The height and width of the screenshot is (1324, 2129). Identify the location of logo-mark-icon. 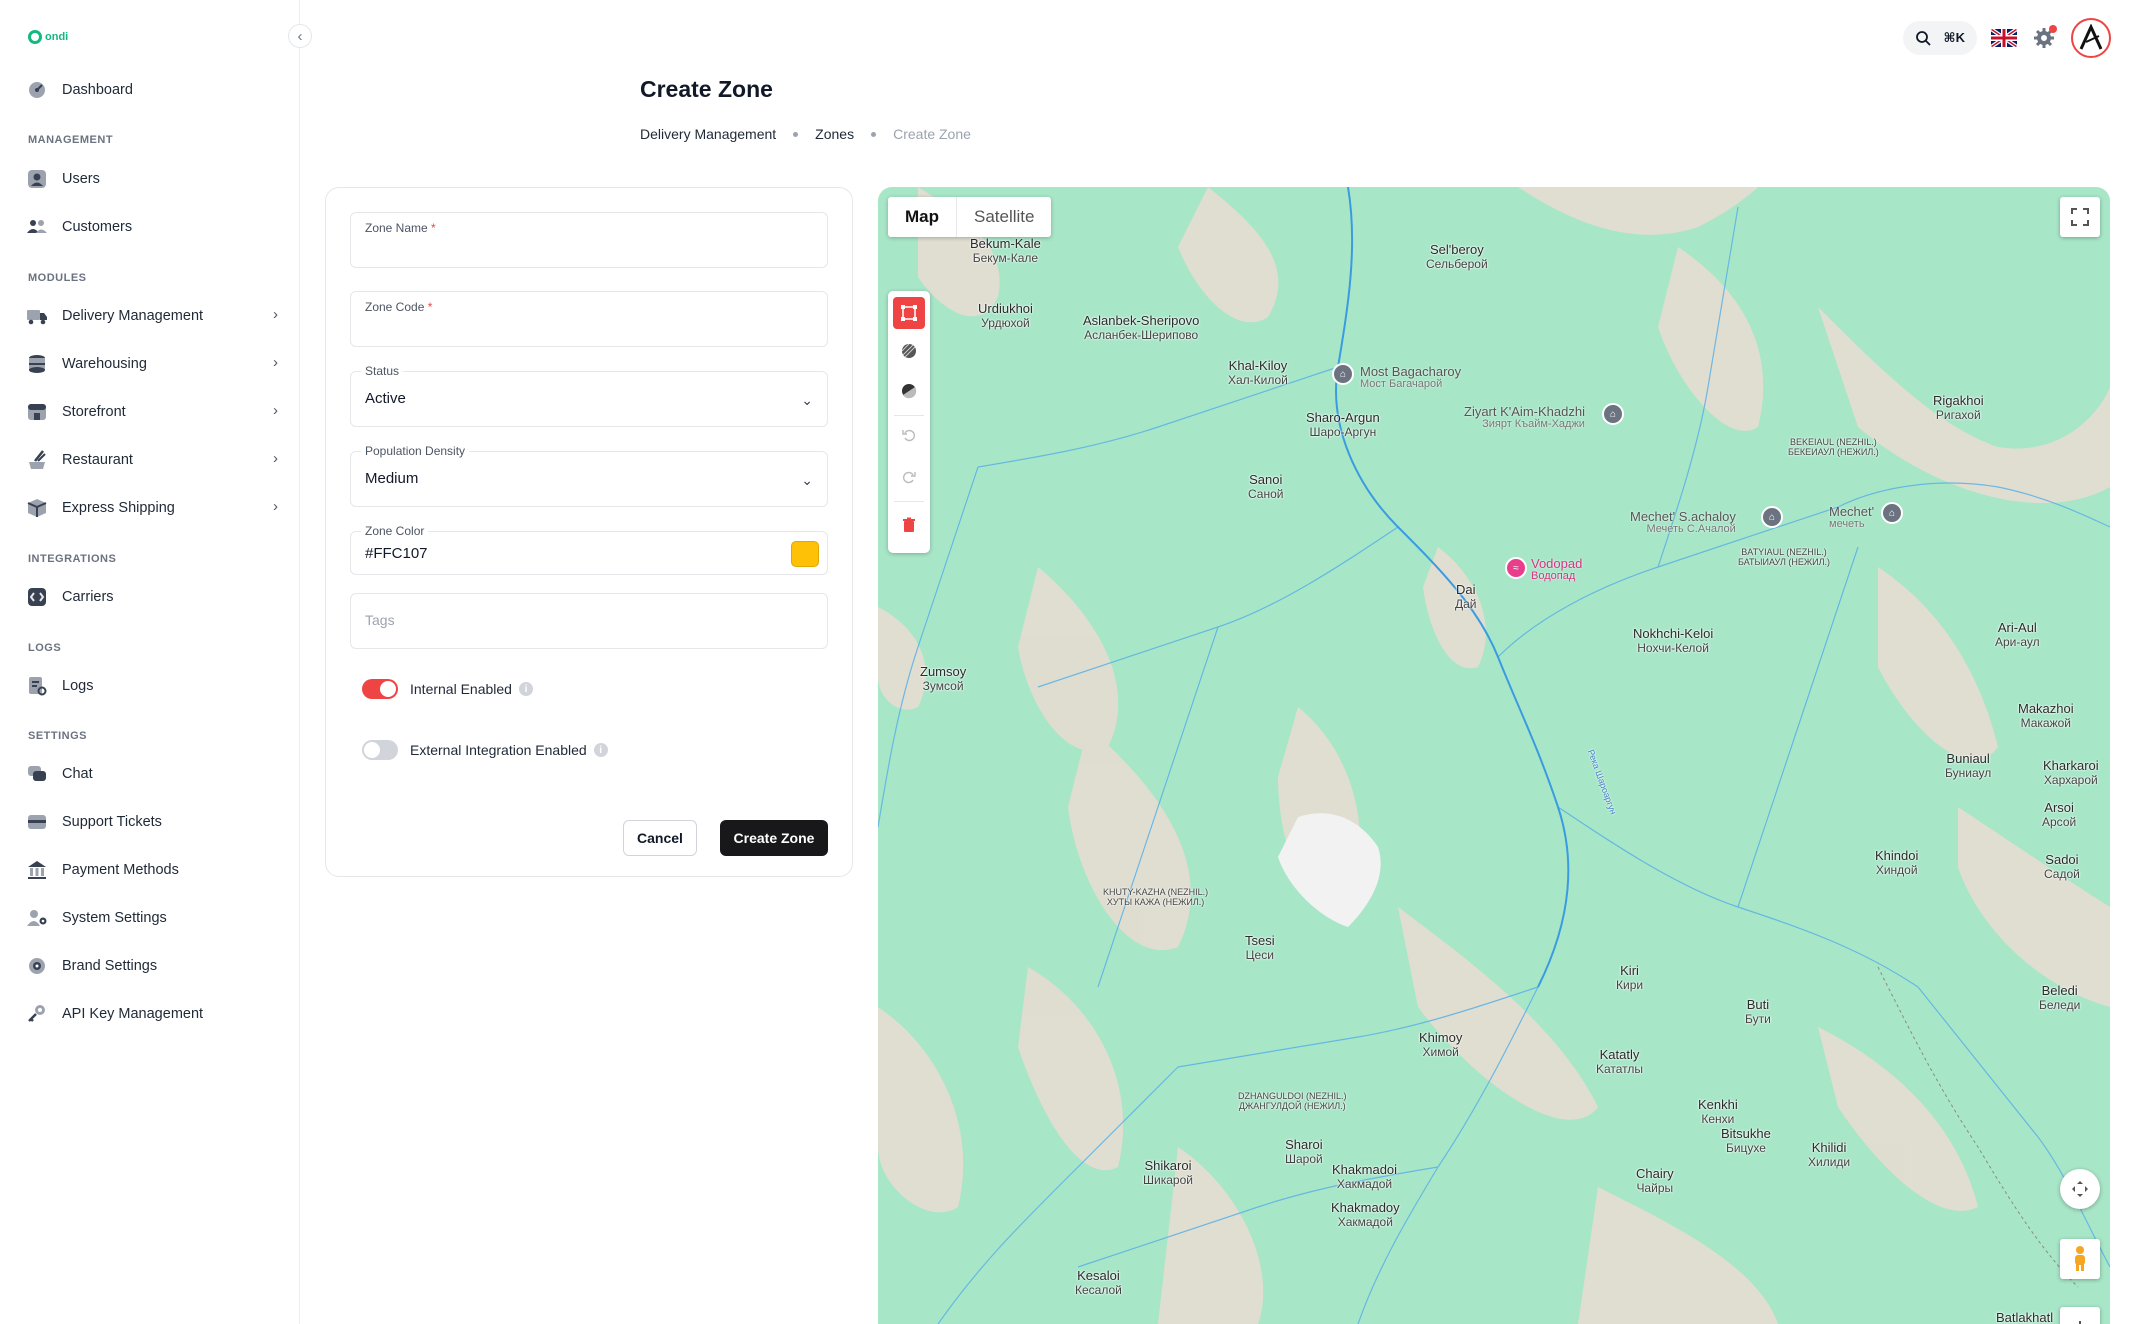
(35, 37).